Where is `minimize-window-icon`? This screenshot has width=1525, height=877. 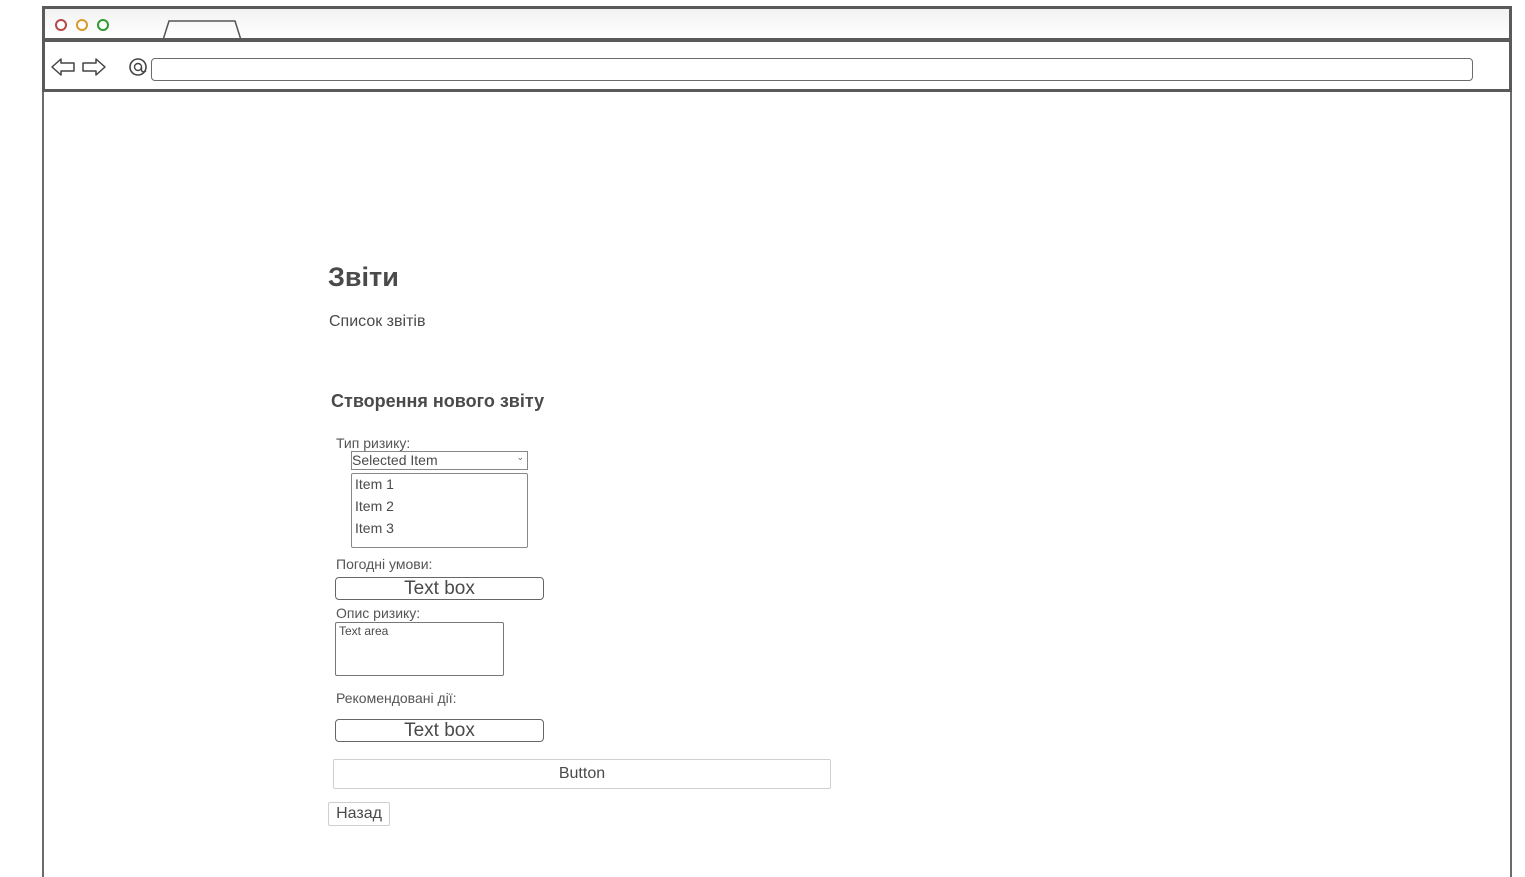
minimize-window-icon is located at coordinates (82, 25).